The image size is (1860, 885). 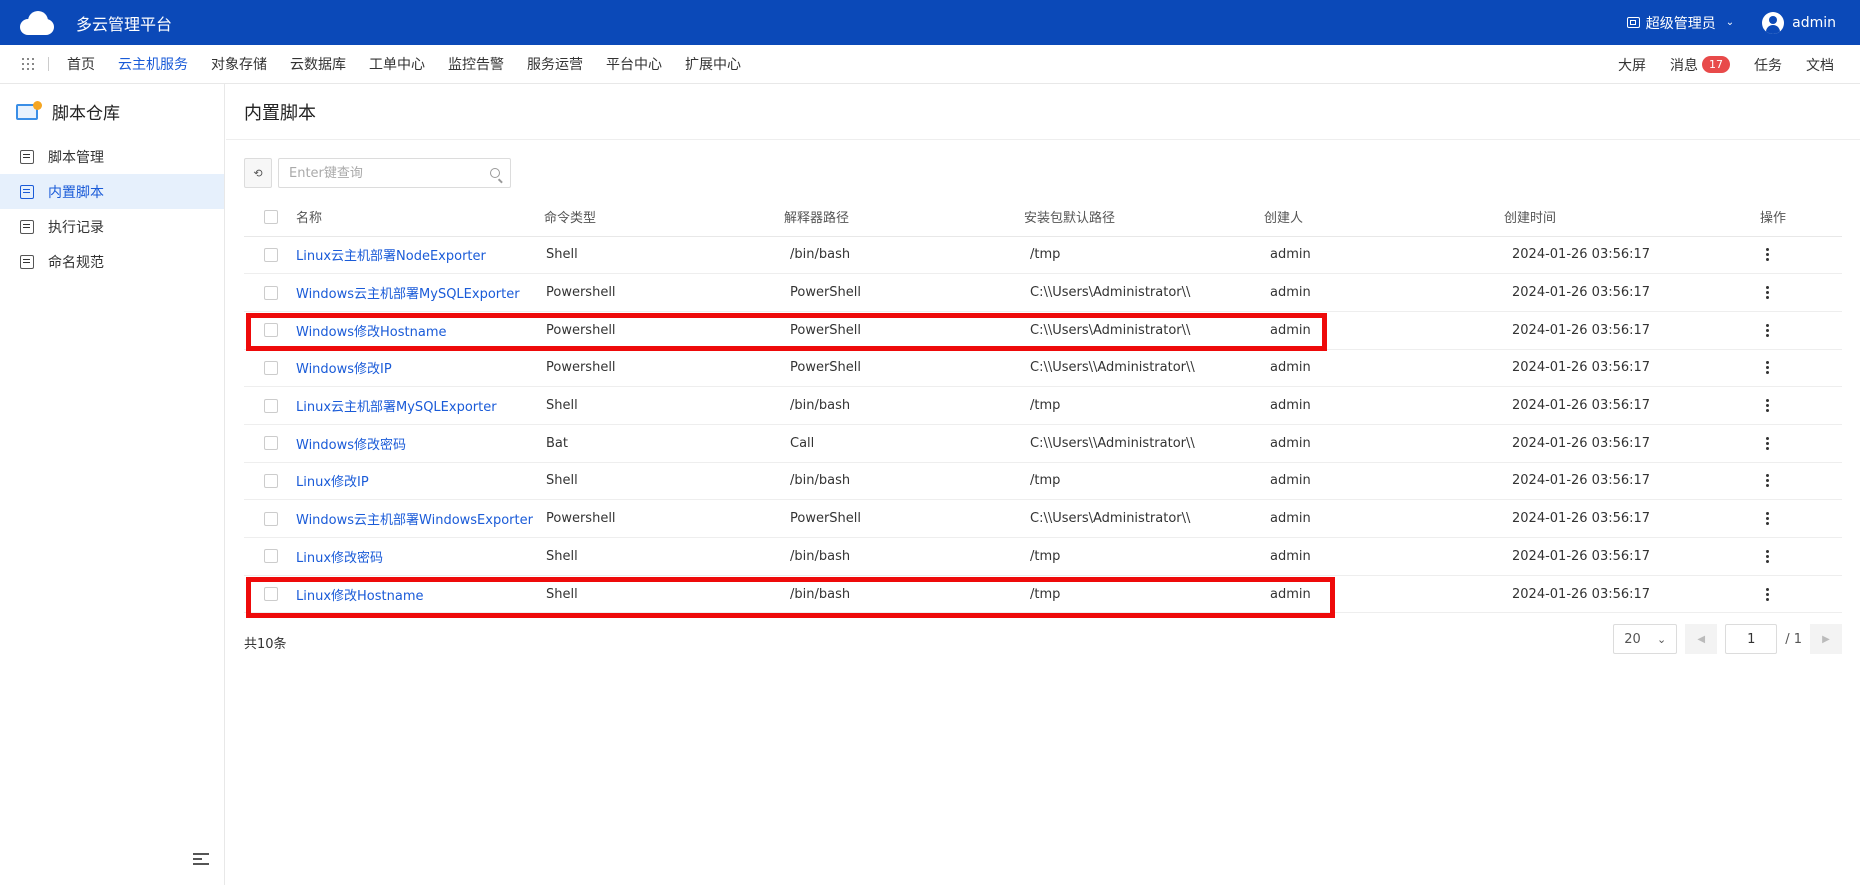 I want to click on script-name-link: Windows修改IP, so click(x=344, y=369).